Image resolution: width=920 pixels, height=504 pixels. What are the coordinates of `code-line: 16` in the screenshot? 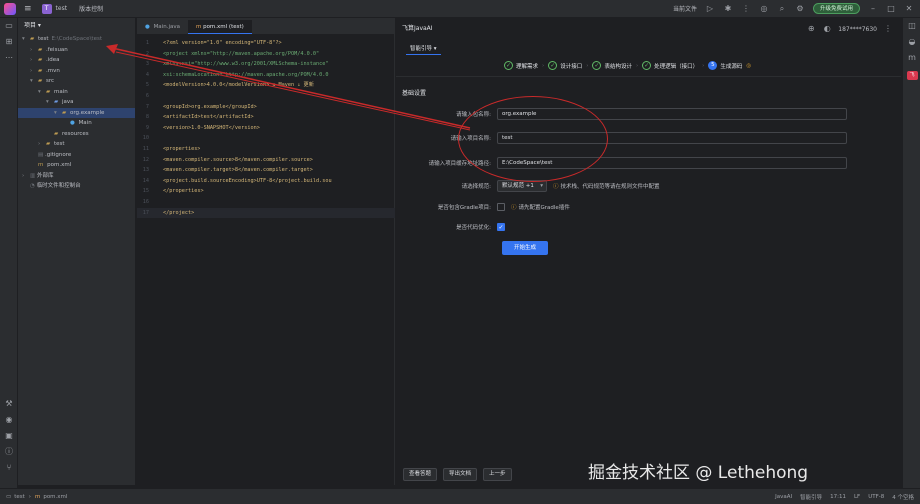 It's located at (266, 202).